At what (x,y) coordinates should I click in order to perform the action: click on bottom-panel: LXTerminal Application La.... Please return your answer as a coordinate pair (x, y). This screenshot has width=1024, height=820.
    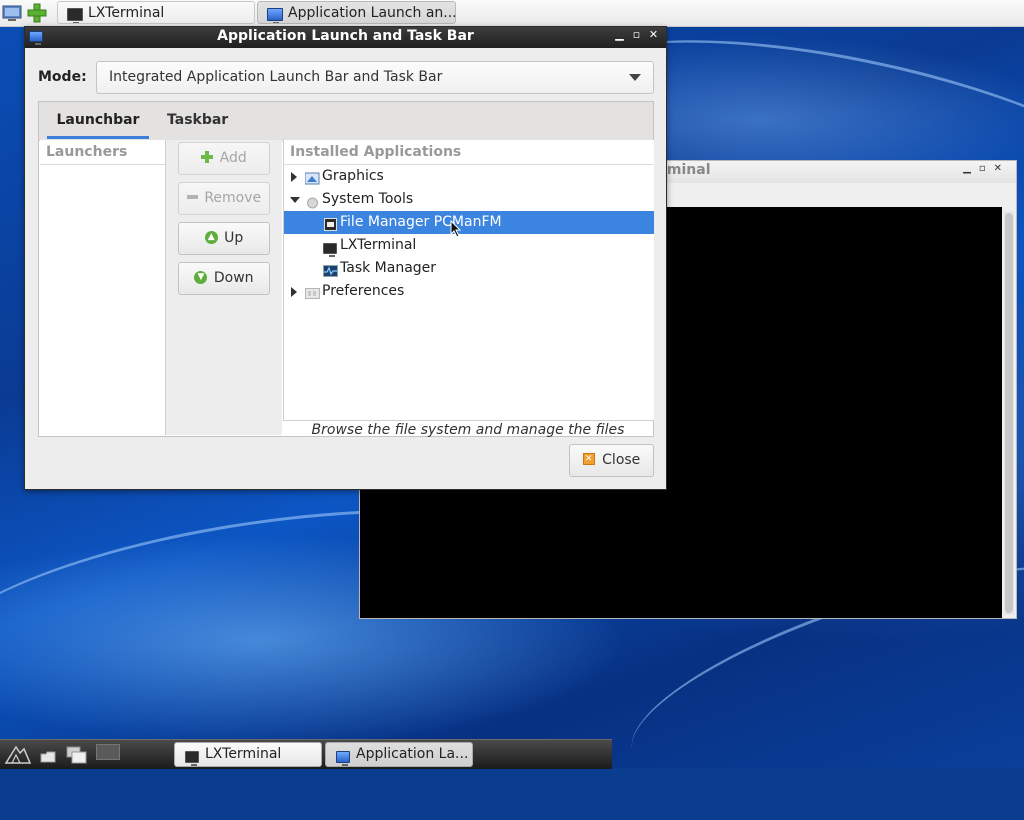
    Looking at the image, I should click on (306, 754).